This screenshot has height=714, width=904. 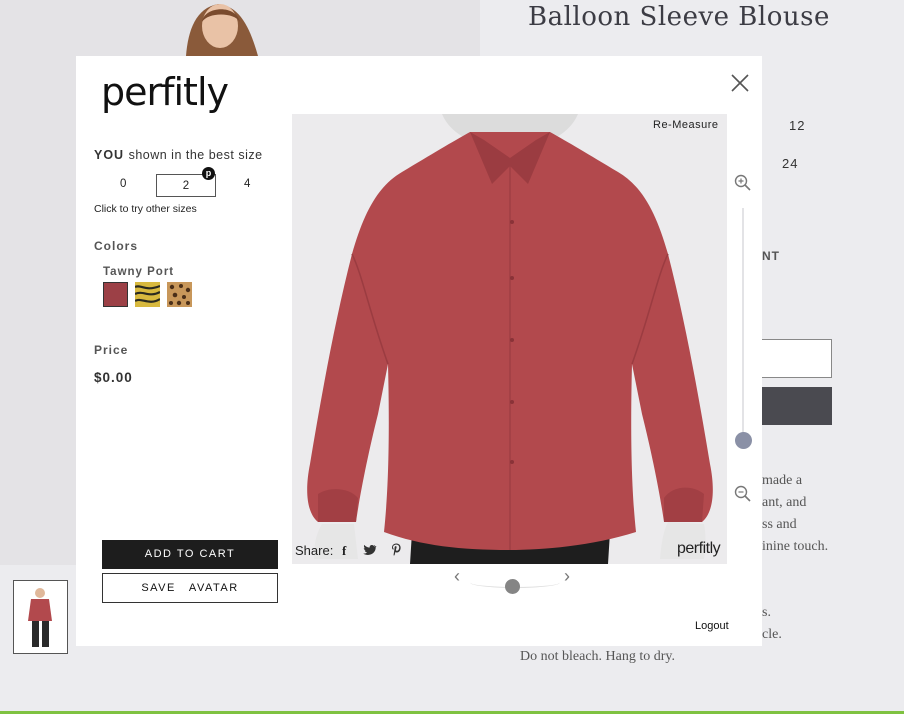 What do you see at coordinates (743, 494) in the screenshot?
I see `zoom-out-icon` at bounding box center [743, 494].